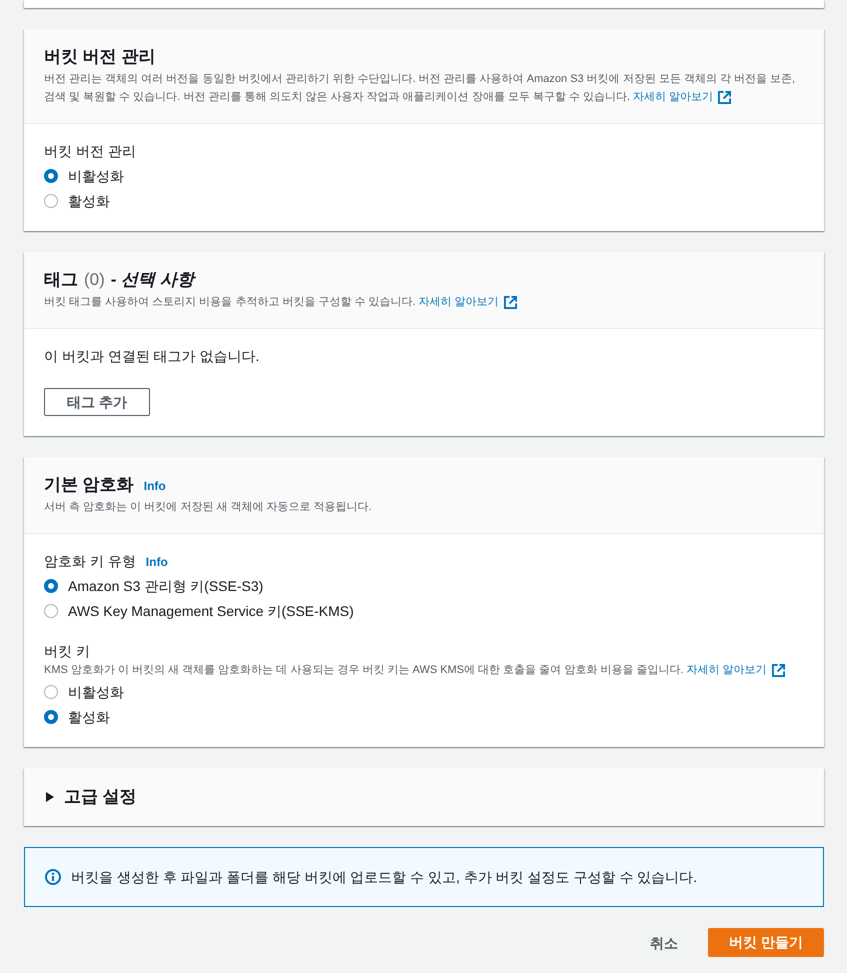 This screenshot has width=847, height=973. What do you see at coordinates (97, 402) in the screenshot?
I see `add-tag-button: 태그 추가` at bounding box center [97, 402].